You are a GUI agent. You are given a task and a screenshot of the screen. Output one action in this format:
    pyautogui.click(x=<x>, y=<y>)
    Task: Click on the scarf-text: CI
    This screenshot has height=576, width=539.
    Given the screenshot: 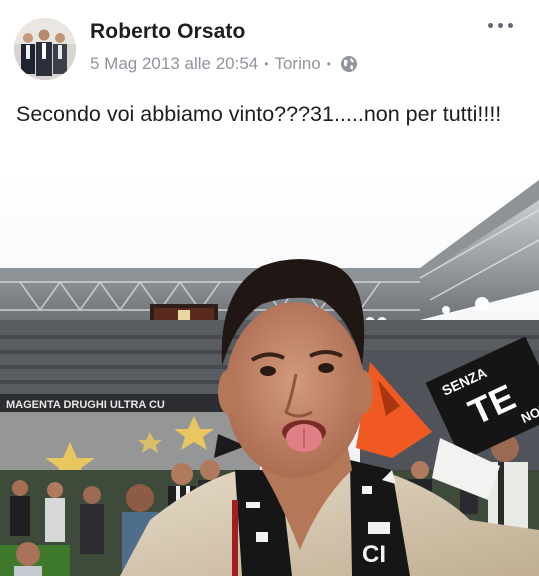 What is the action you would take?
    pyautogui.click(x=374, y=554)
    